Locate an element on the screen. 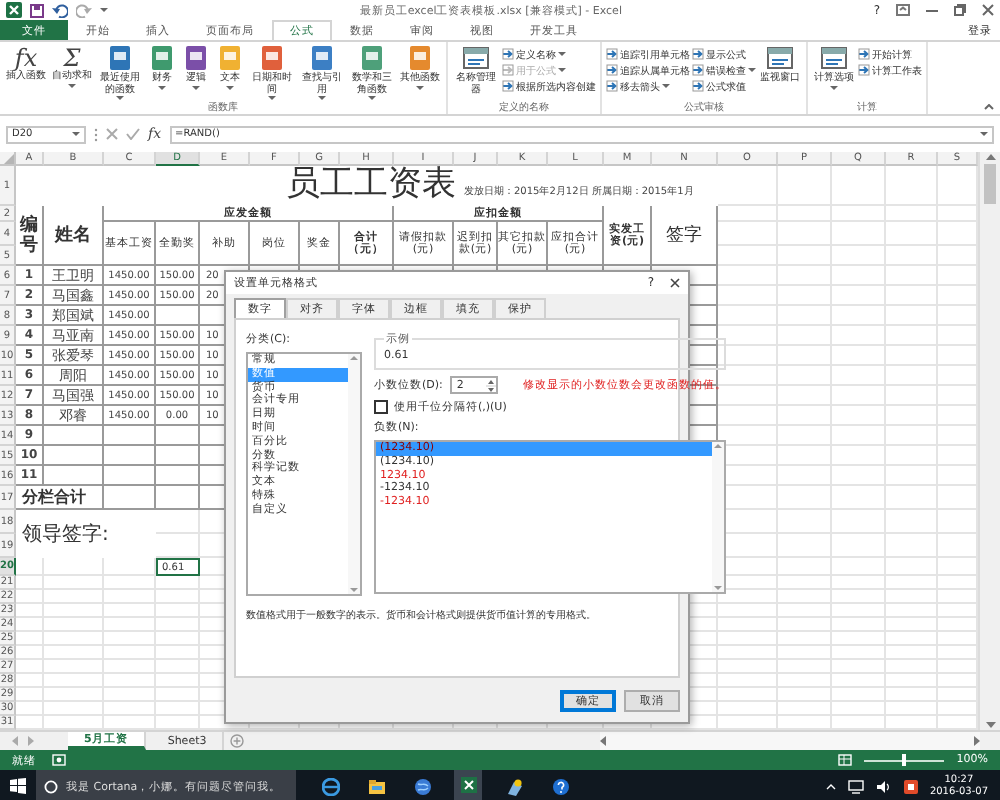 This screenshot has width=1000, height=800. volume-icon is located at coordinates (883, 786).